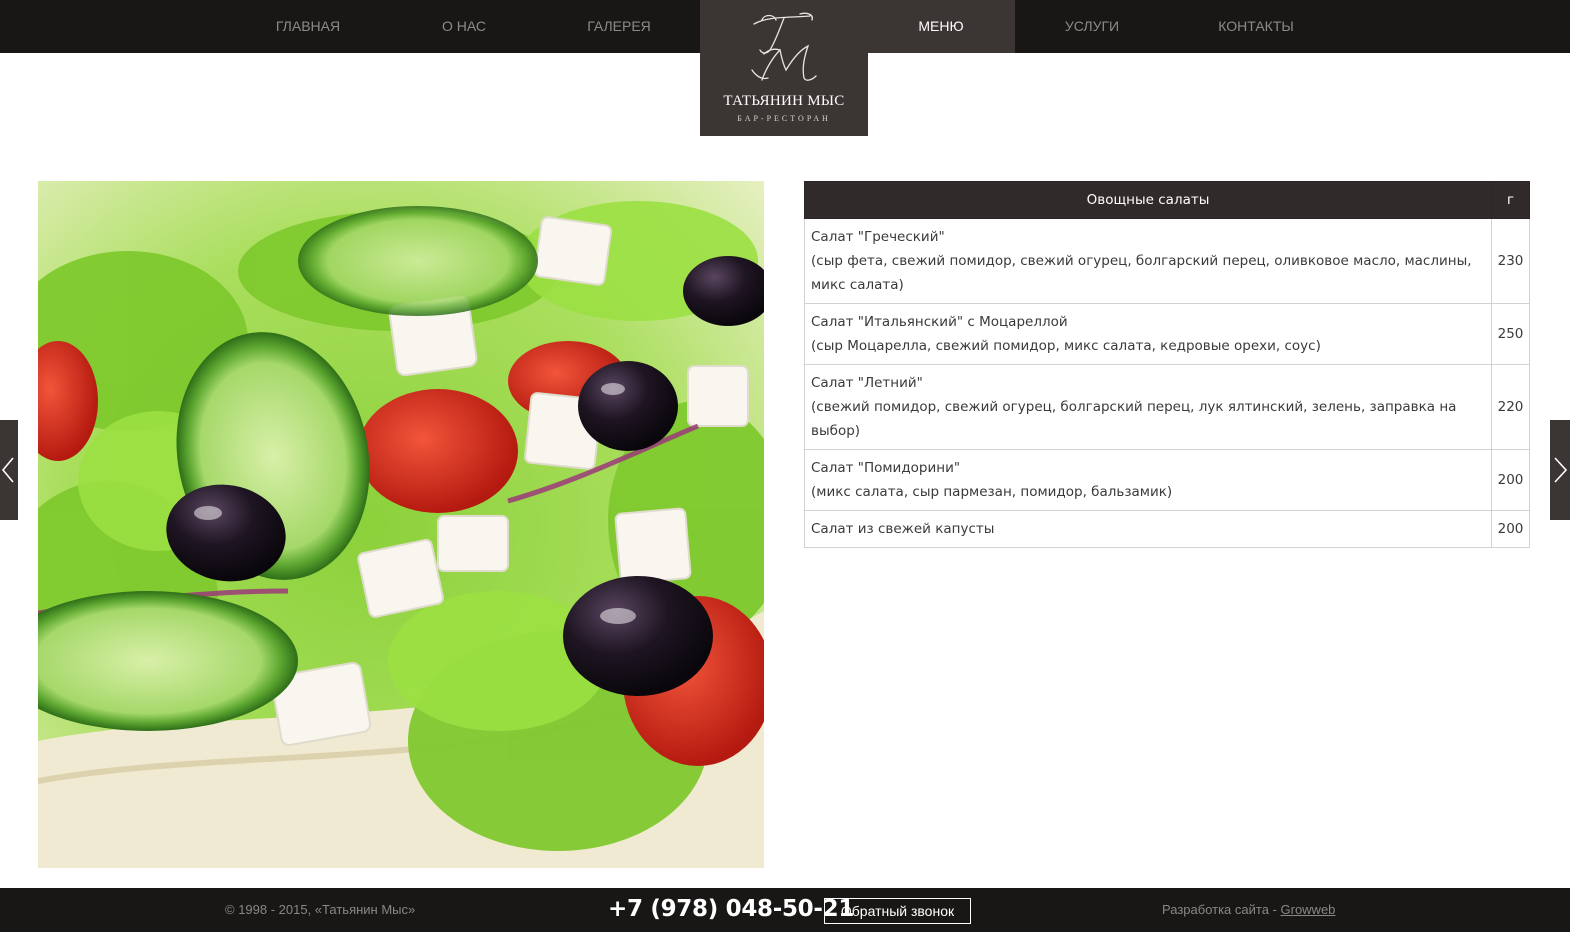 The height and width of the screenshot is (932, 1570). I want to click on chevron-right-icon, so click(1561, 470).